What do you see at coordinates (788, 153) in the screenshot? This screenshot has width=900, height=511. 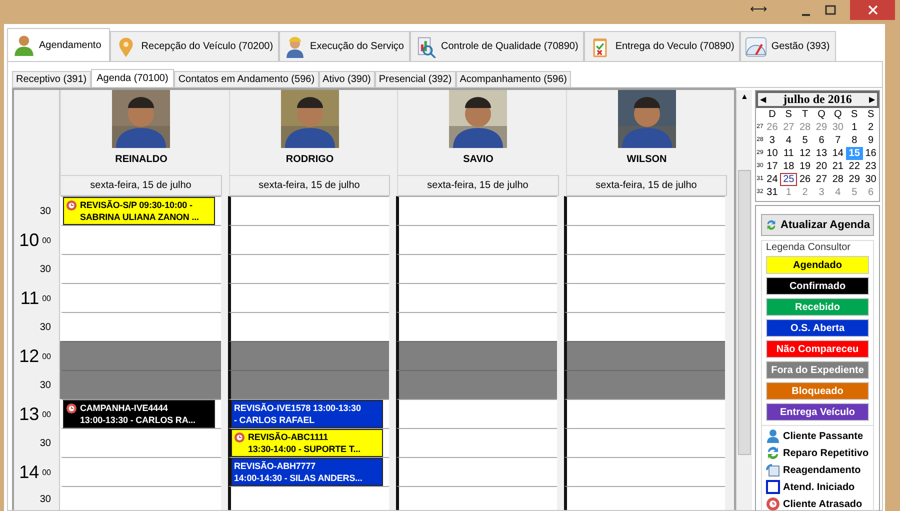 I see `calendar-day: 11` at bounding box center [788, 153].